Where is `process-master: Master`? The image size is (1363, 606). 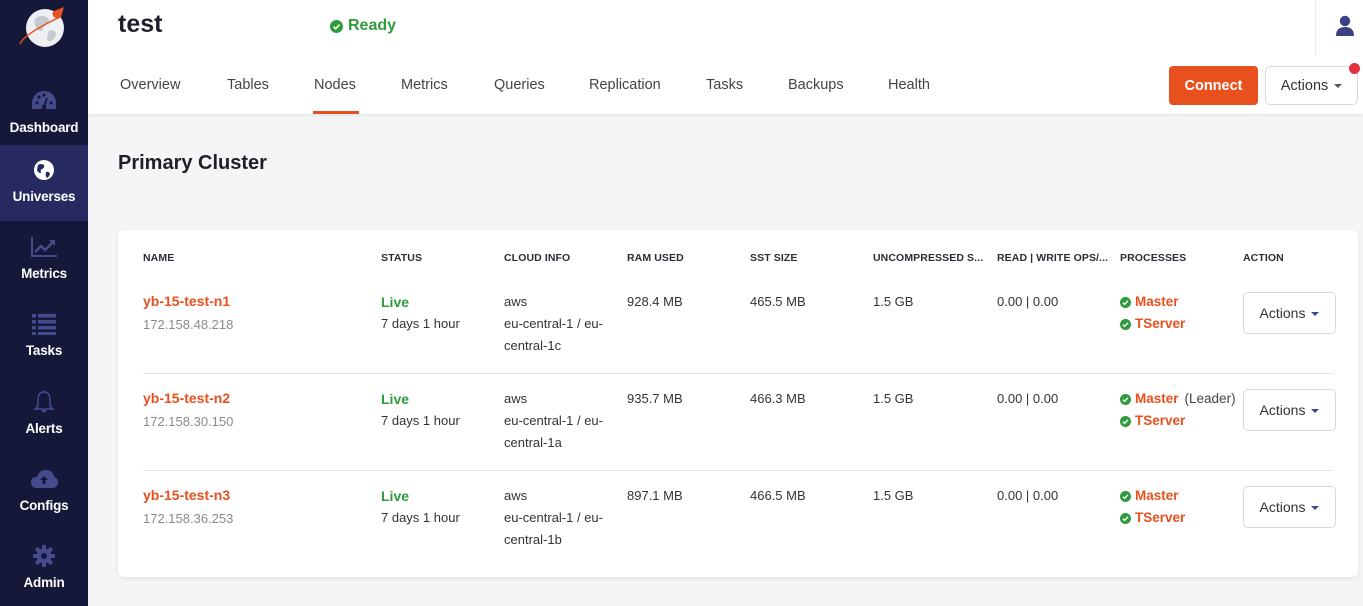
process-master: Master is located at coordinates (1152, 302).